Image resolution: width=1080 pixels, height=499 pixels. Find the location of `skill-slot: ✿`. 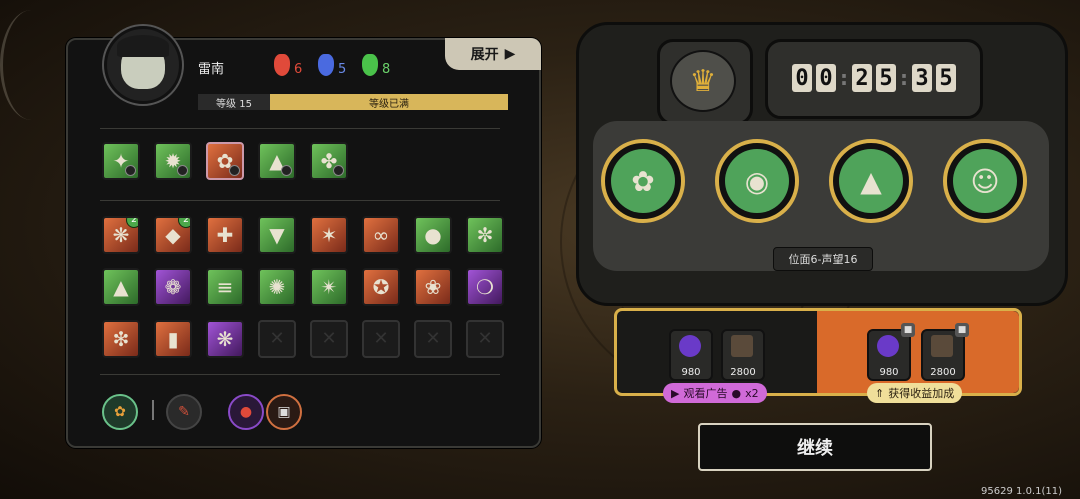

skill-slot: ✿ is located at coordinates (225, 161).